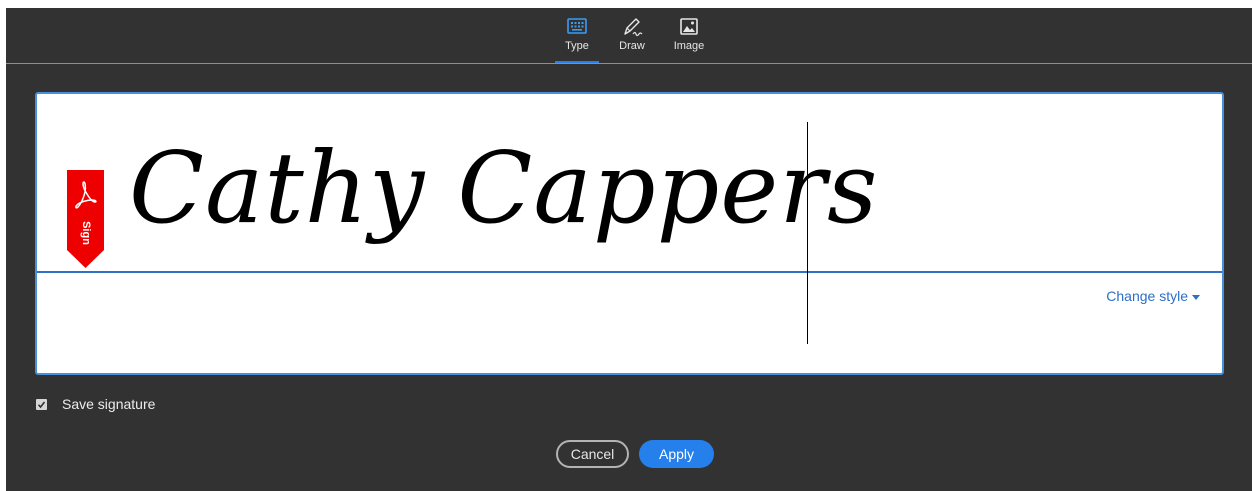 This screenshot has height=491, width=1252. Describe the element at coordinates (577, 38) in the screenshot. I see `tab-type: Type` at that location.